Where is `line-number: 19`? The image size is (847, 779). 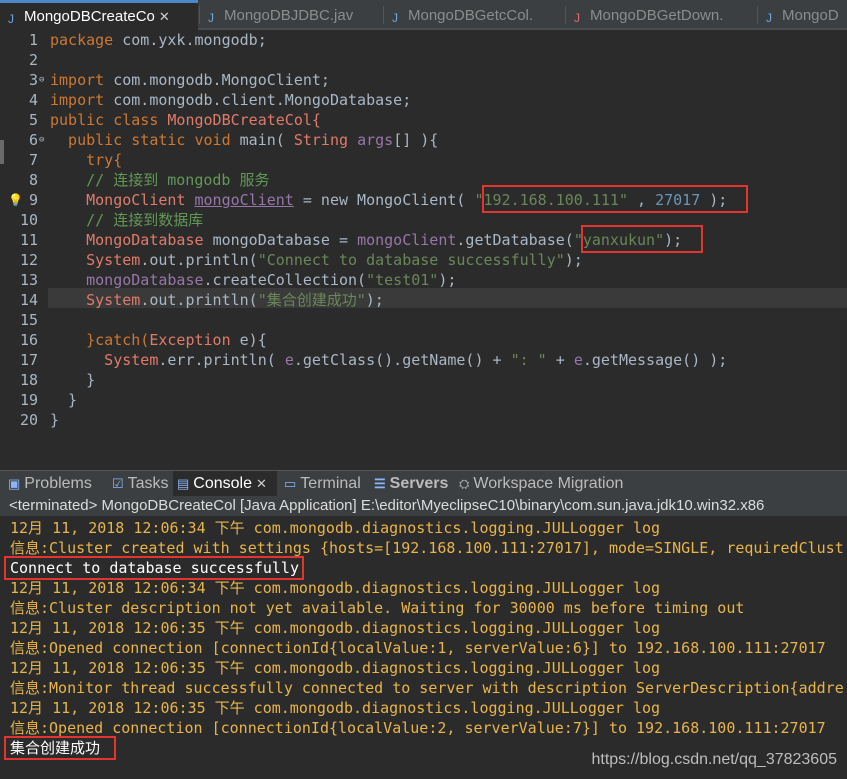
line-number: 19 is located at coordinates (28, 400).